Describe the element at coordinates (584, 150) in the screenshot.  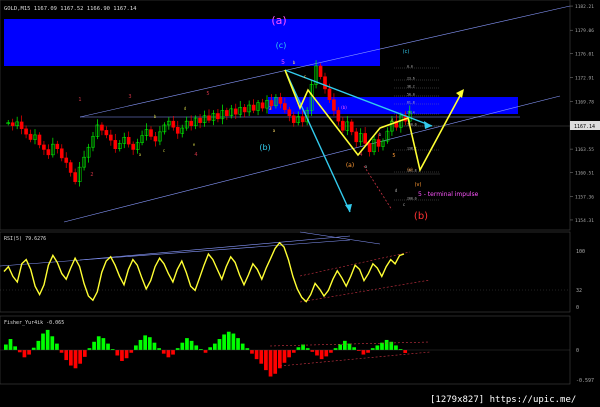
I see `price-tick-label: 1163.55` at that location.